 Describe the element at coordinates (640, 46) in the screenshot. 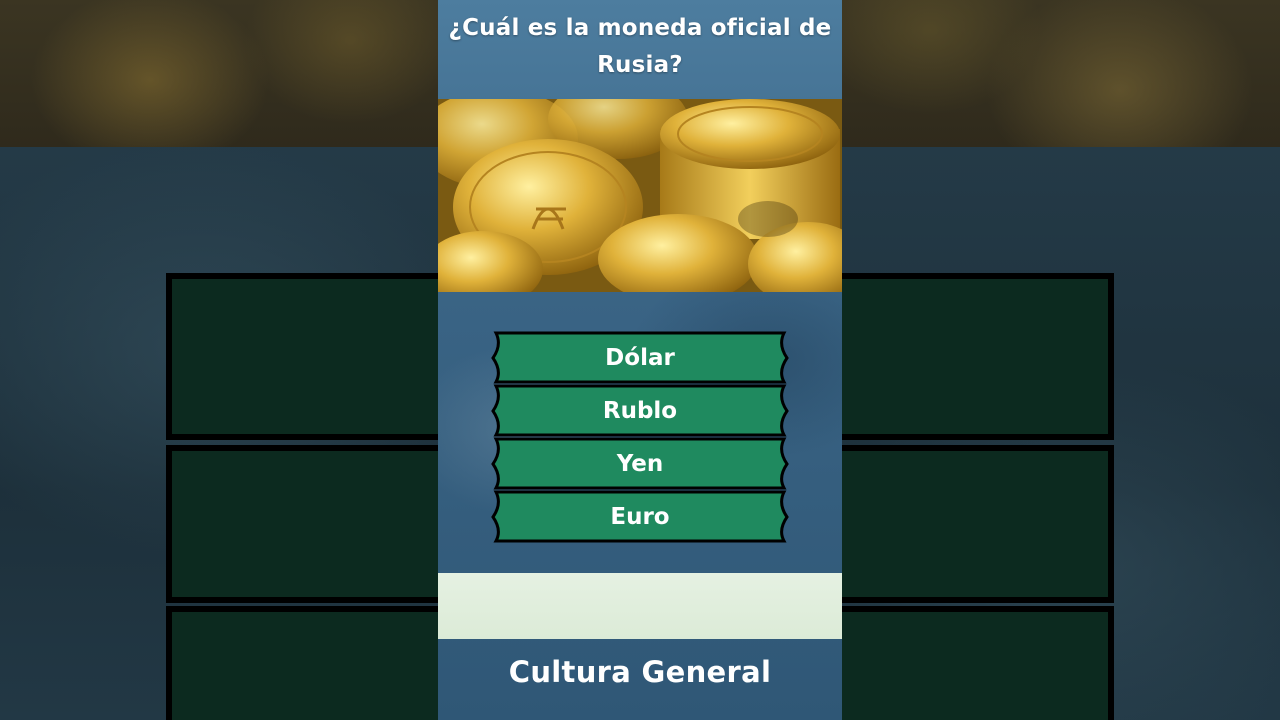

I see `question-text: ¿Cuál es la moneda oficial de Rusia?` at that location.